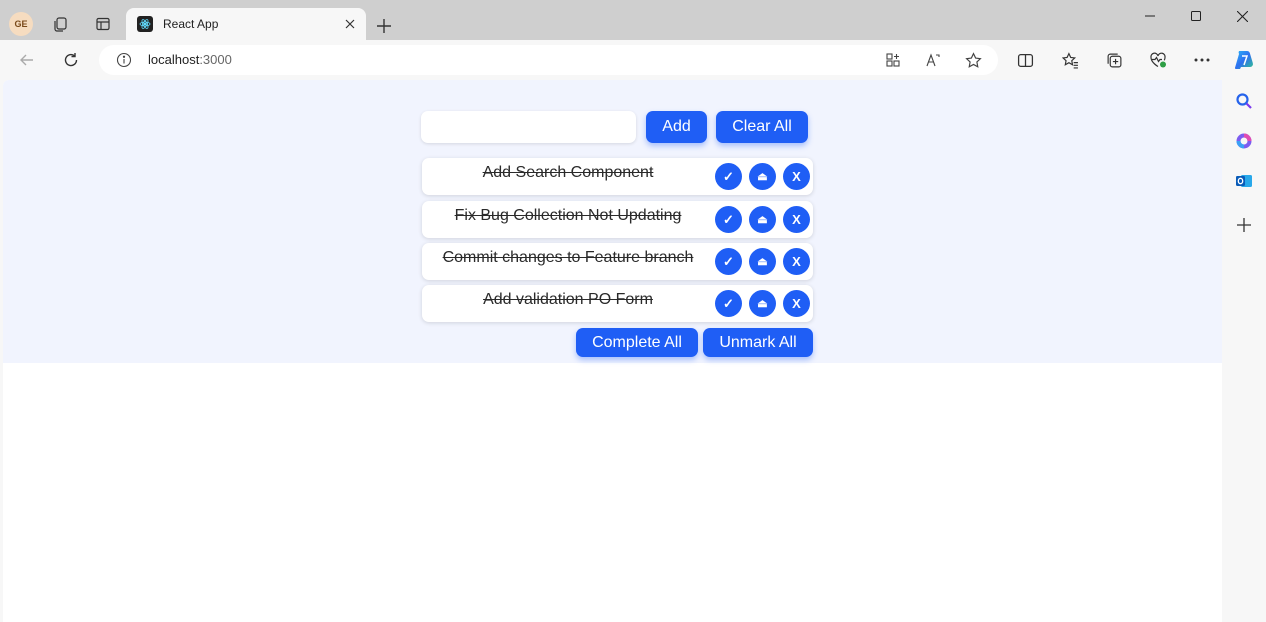 This screenshot has width=1266, height=622. Describe the element at coordinates (893, 60) in the screenshot. I see `app-available-icon` at that location.